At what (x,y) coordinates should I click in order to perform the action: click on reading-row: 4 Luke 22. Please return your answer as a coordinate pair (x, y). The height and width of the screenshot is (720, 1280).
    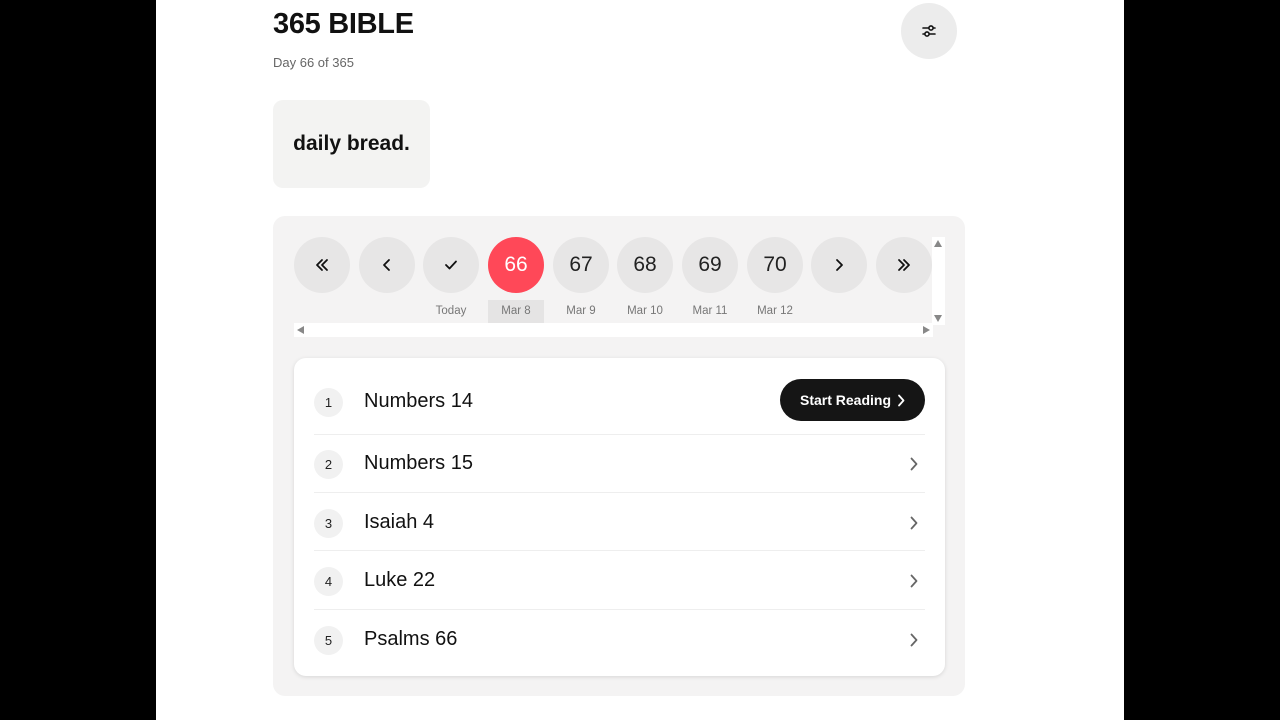
    Looking at the image, I should click on (619, 581).